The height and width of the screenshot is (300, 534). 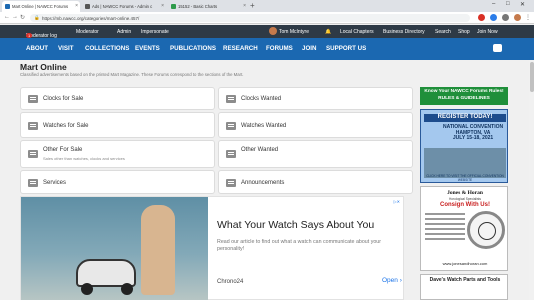 What do you see at coordinates (37, 48) in the screenshot?
I see `nav-about: ABOUT` at bounding box center [37, 48].